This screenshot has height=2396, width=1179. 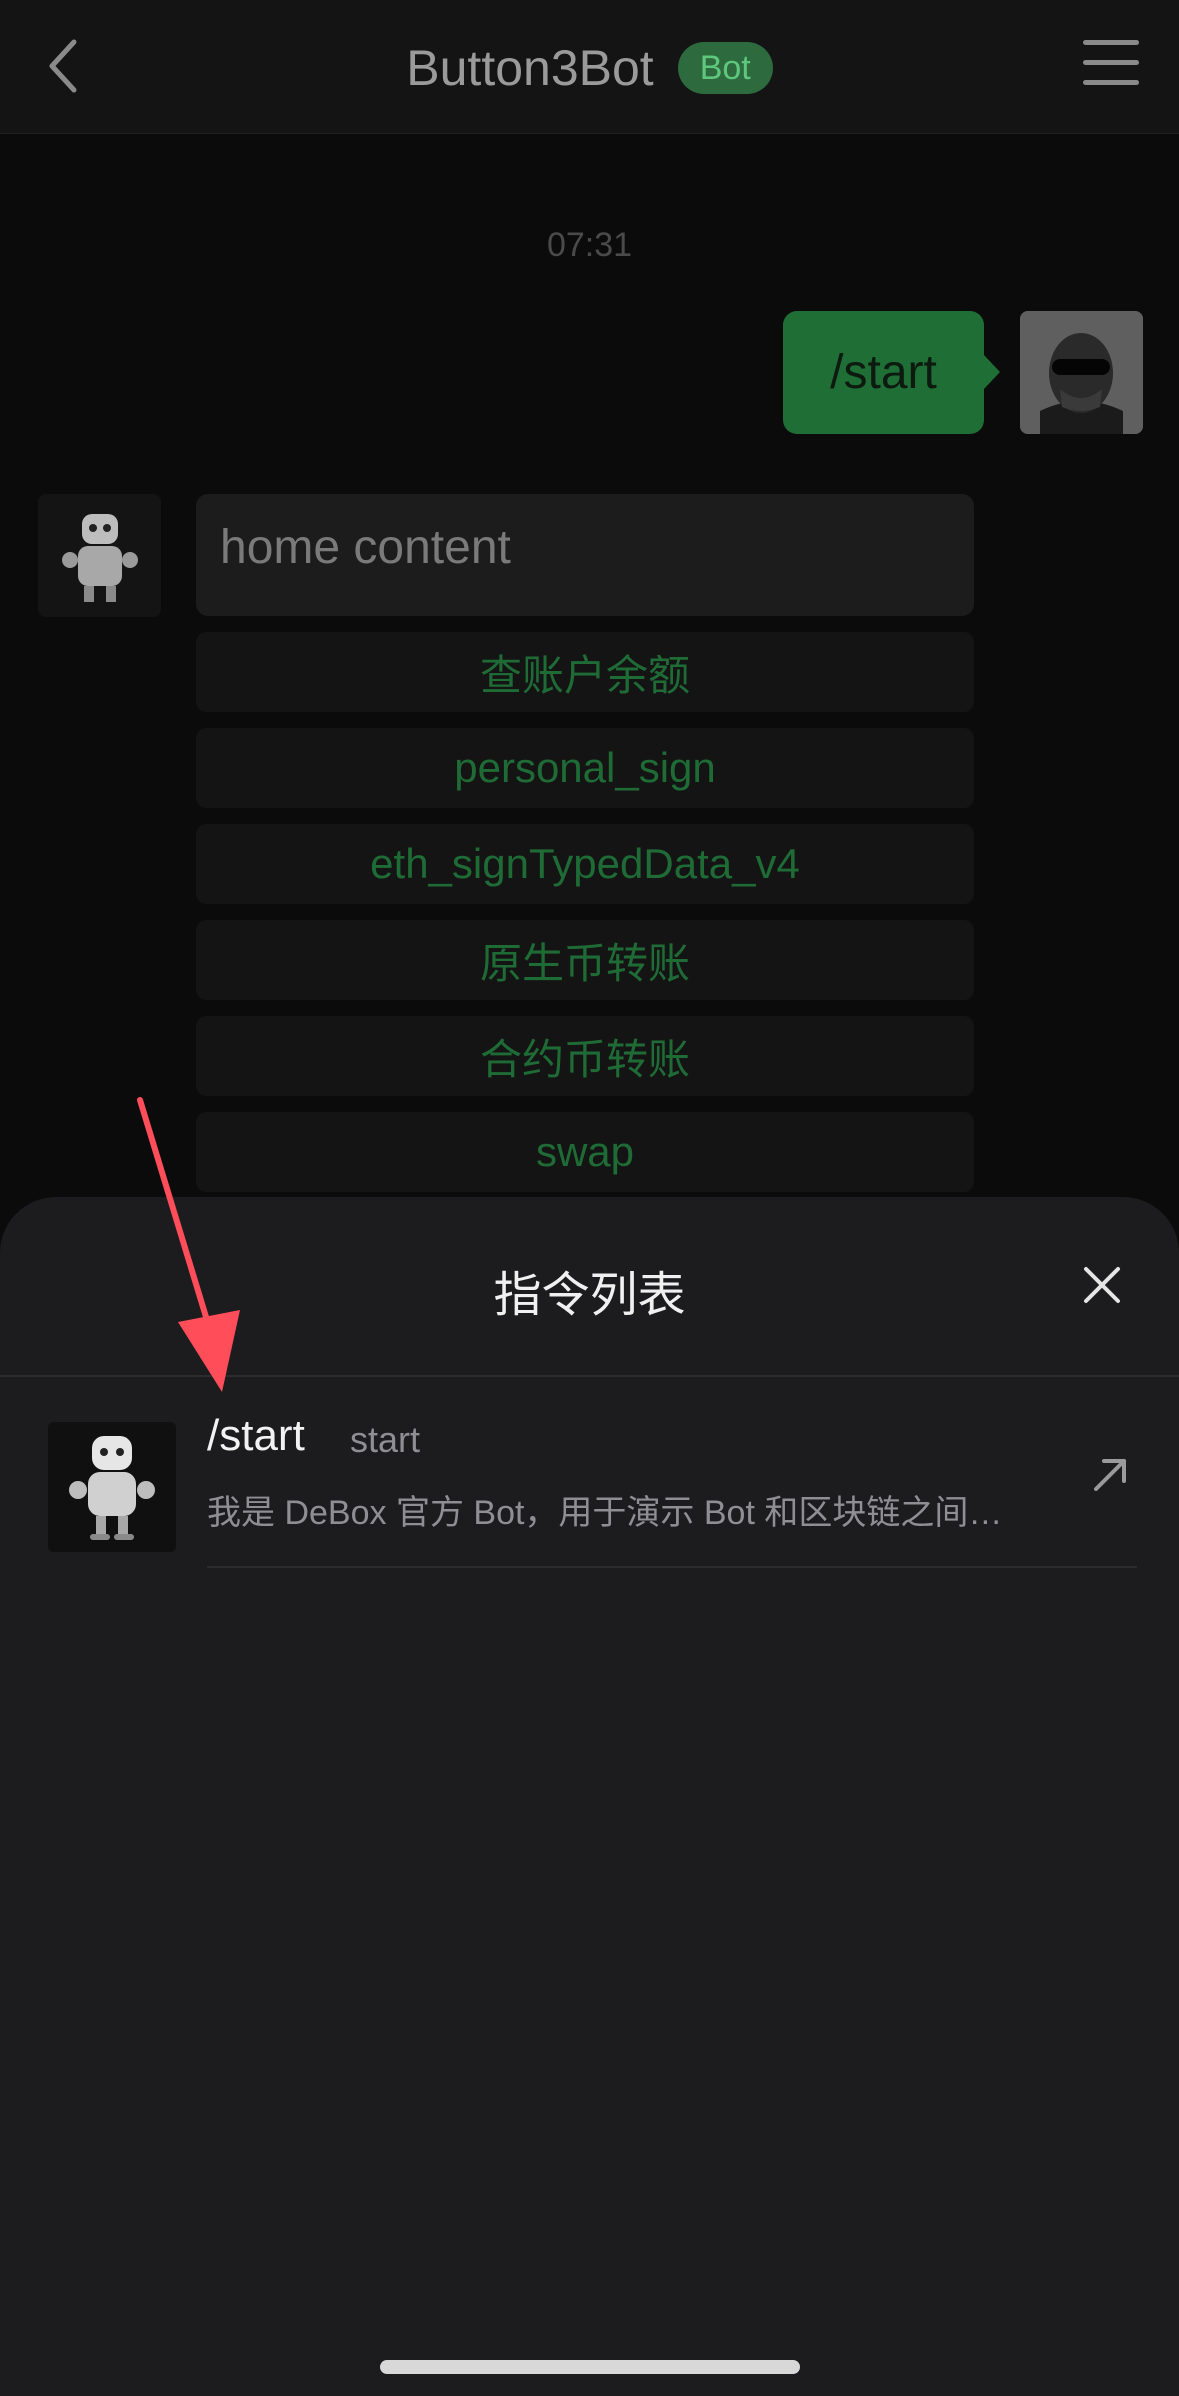 I want to click on home-indicator, so click(x=590, y=2367).